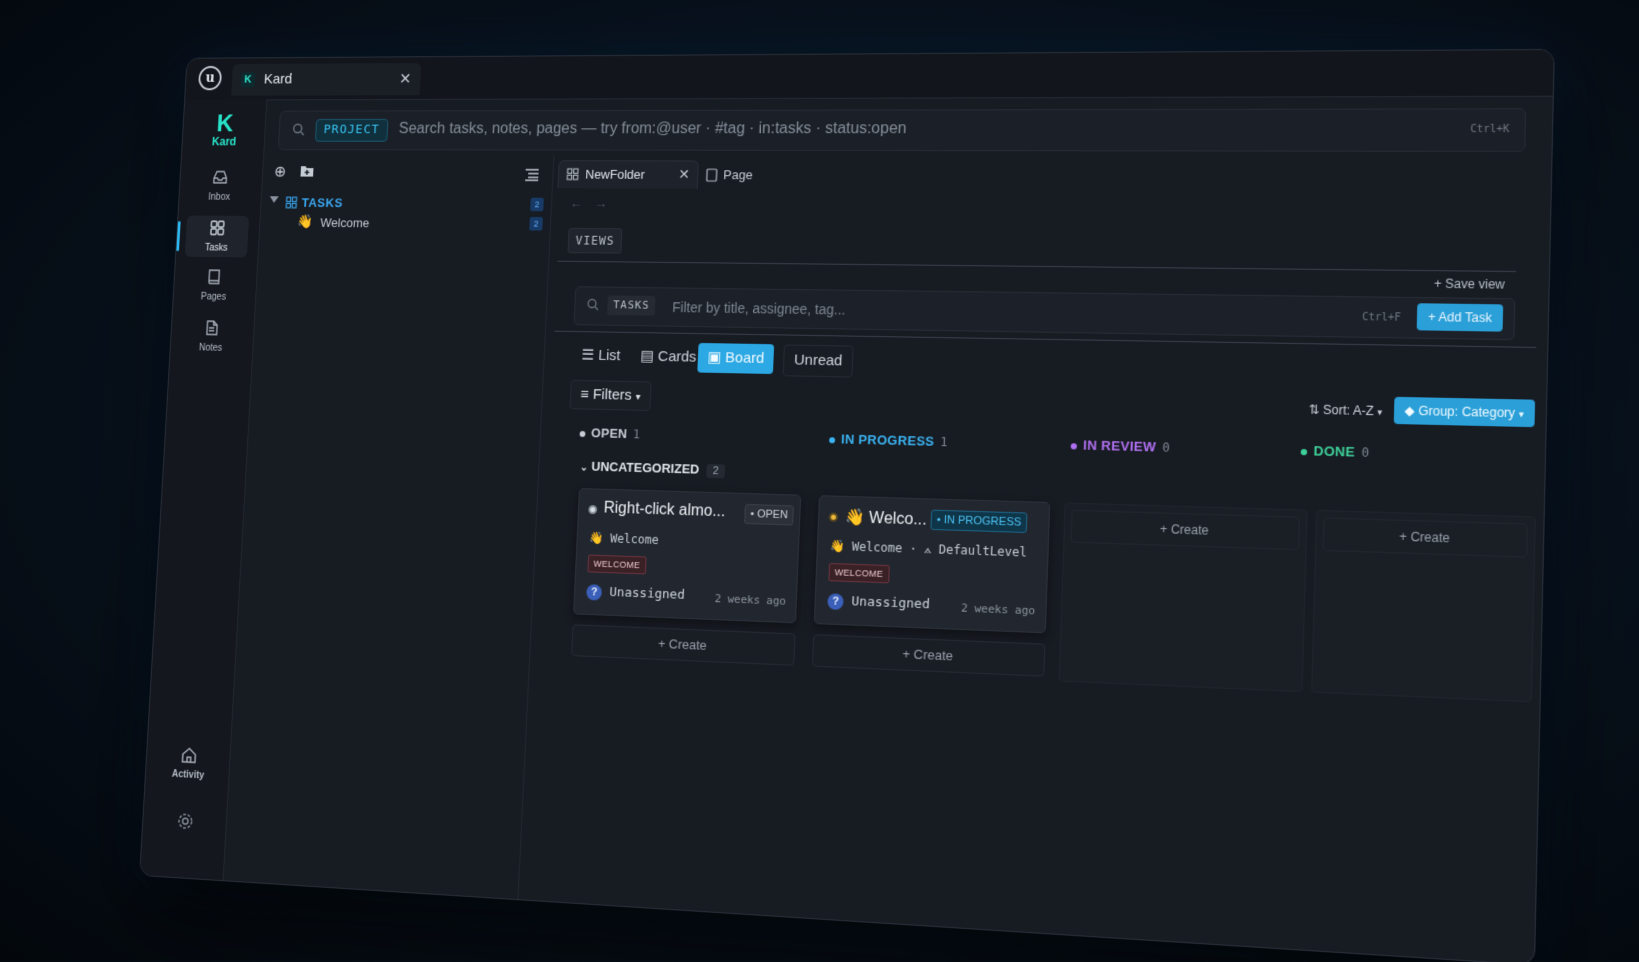 The height and width of the screenshot is (962, 1639). Describe the element at coordinates (306, 172) in the screenshot. I see `new-folder-button` at that location.